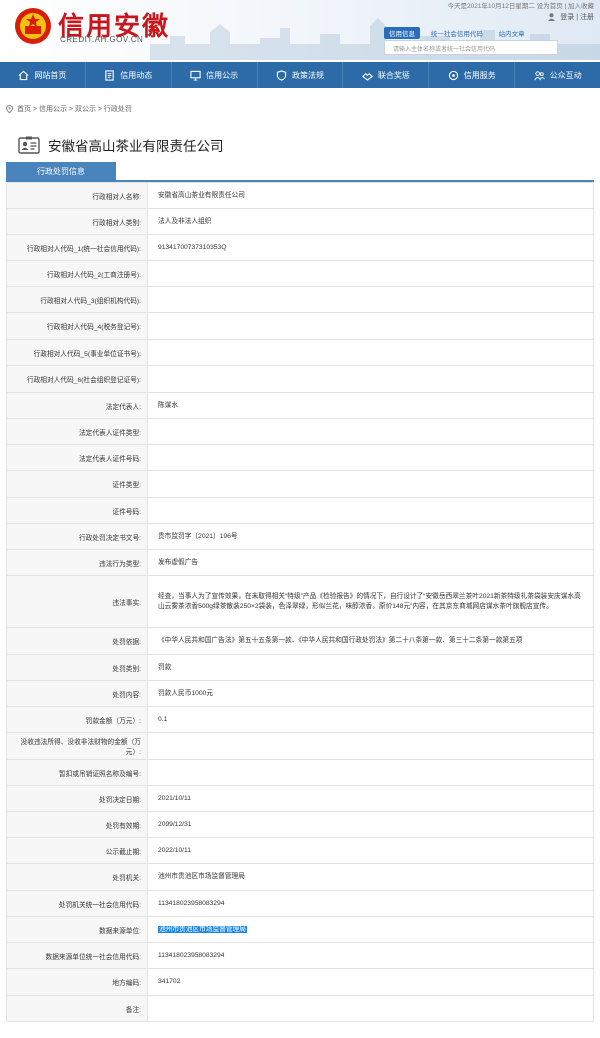  I want to click on field-label: 行政相对人类别:, so click(77, 221).